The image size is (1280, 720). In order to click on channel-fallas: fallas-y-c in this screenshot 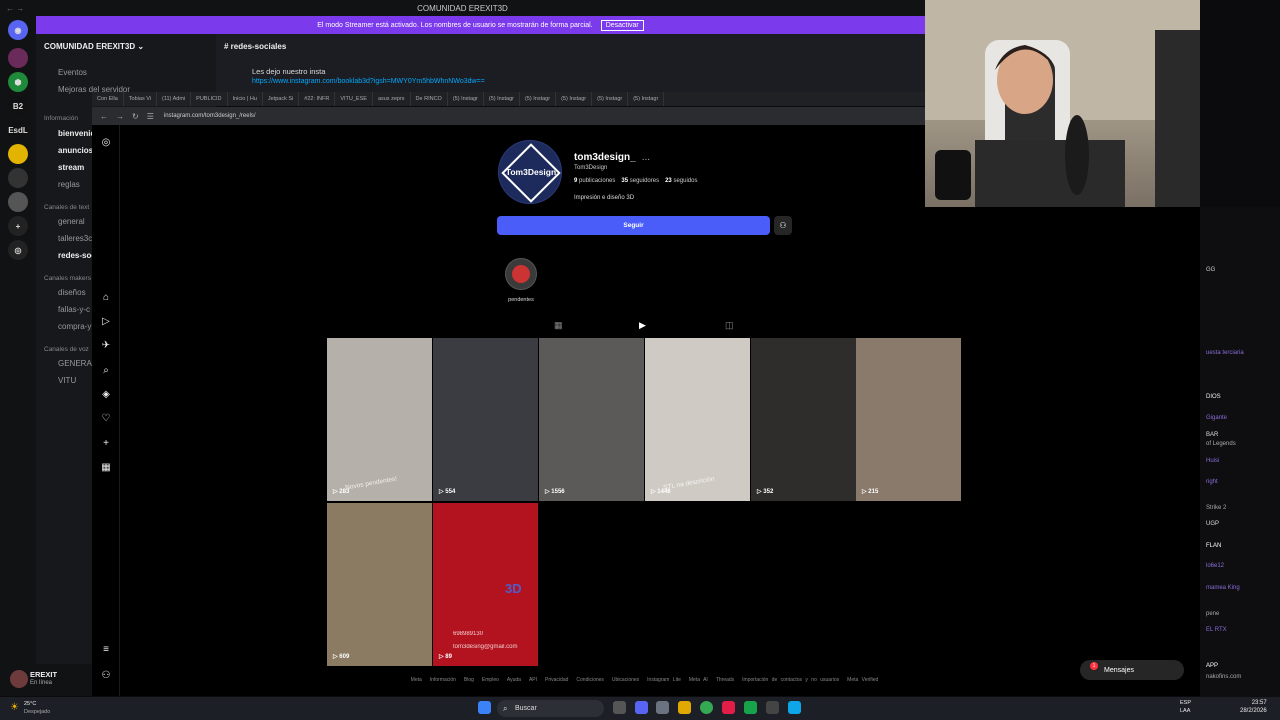, I will do `click(74, 309)`.